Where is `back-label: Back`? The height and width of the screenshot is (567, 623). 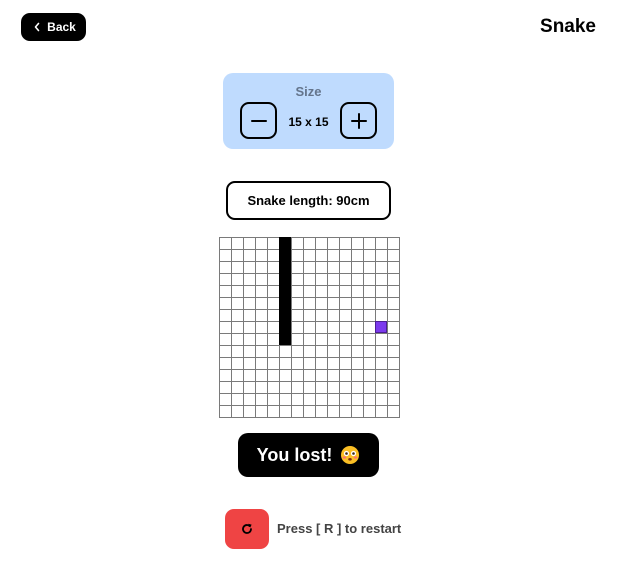 back-label: Back is located at coordinates (61, 27).